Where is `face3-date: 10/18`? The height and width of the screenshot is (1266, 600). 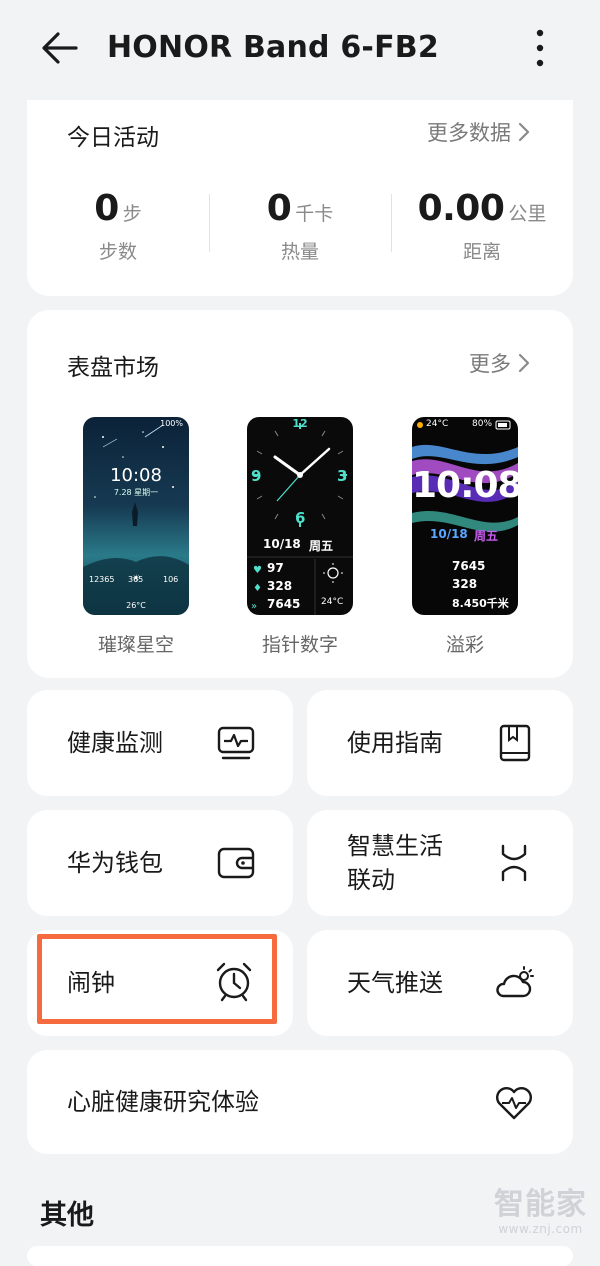 face3-date: 10/18 is located at coordinates (449, 534).